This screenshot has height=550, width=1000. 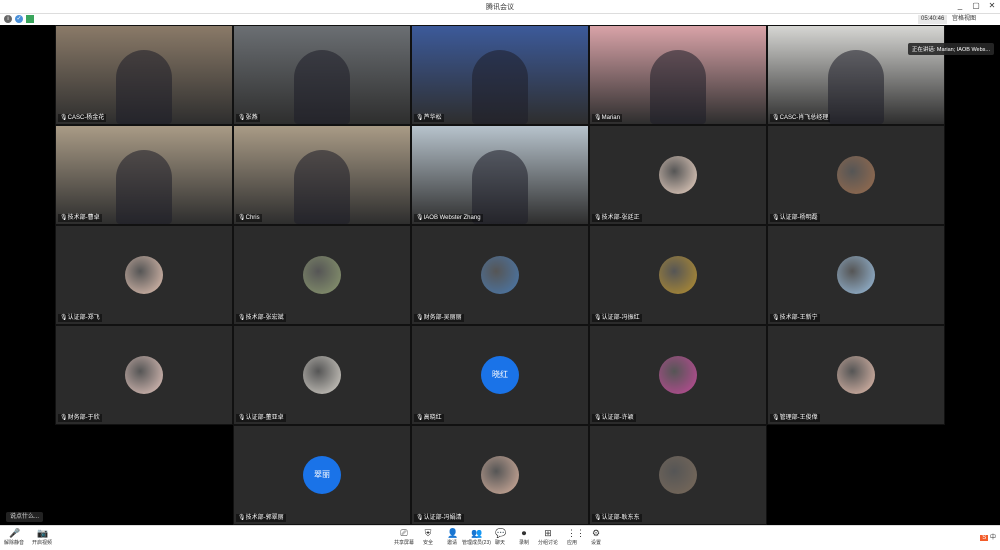 I want to click on participant-tile: 🎙CASC-杨金花, so click(x=144, y=75).